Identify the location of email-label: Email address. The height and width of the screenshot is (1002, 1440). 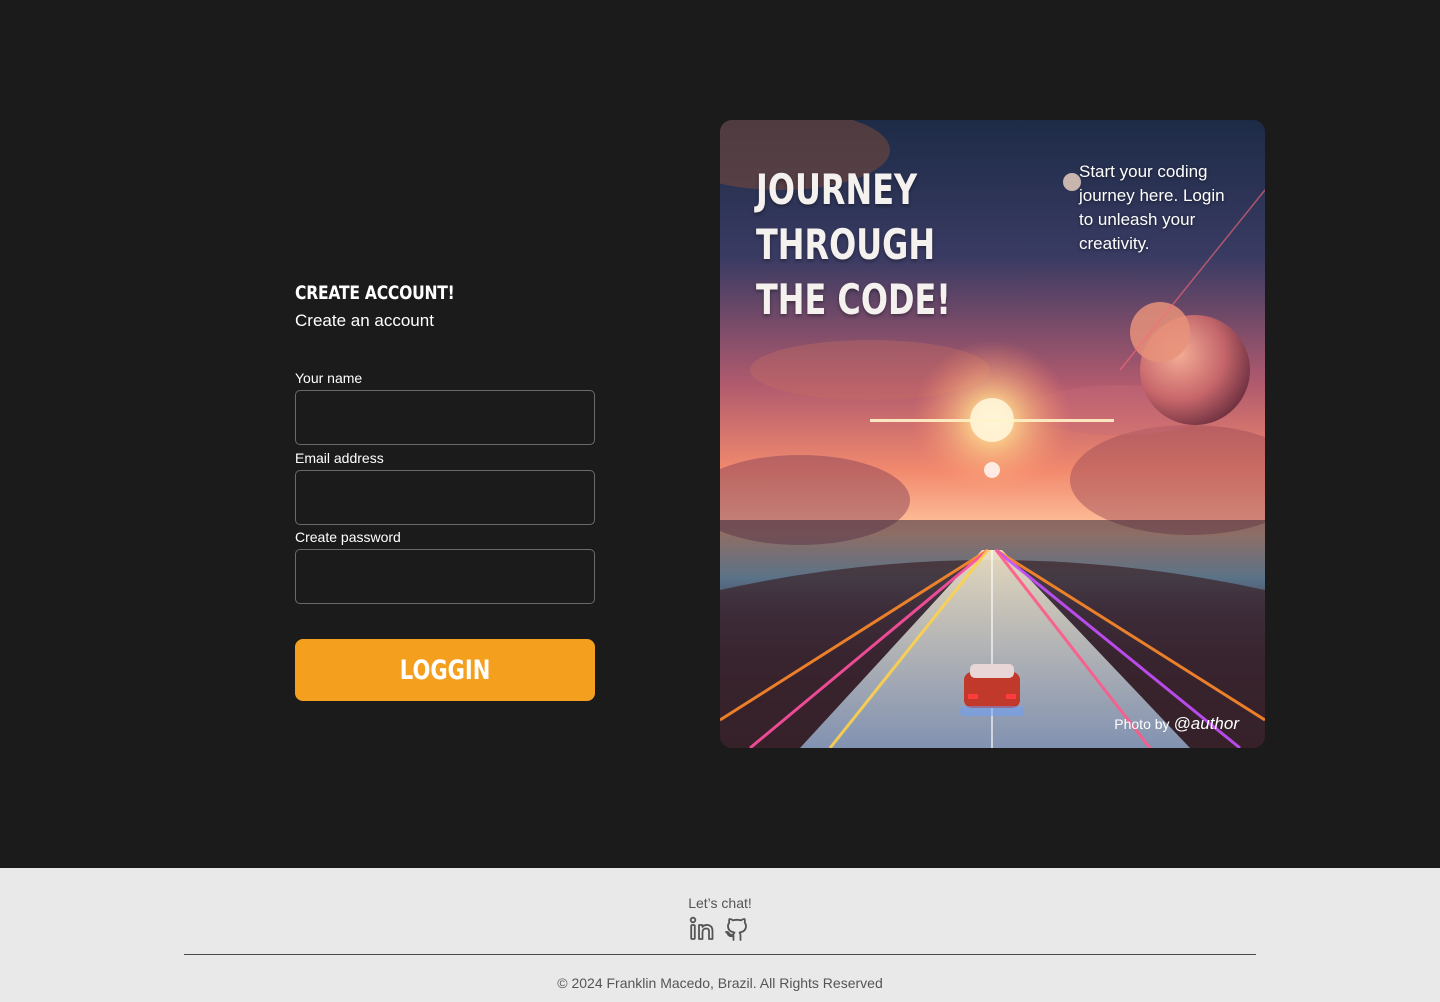
(339, 458).